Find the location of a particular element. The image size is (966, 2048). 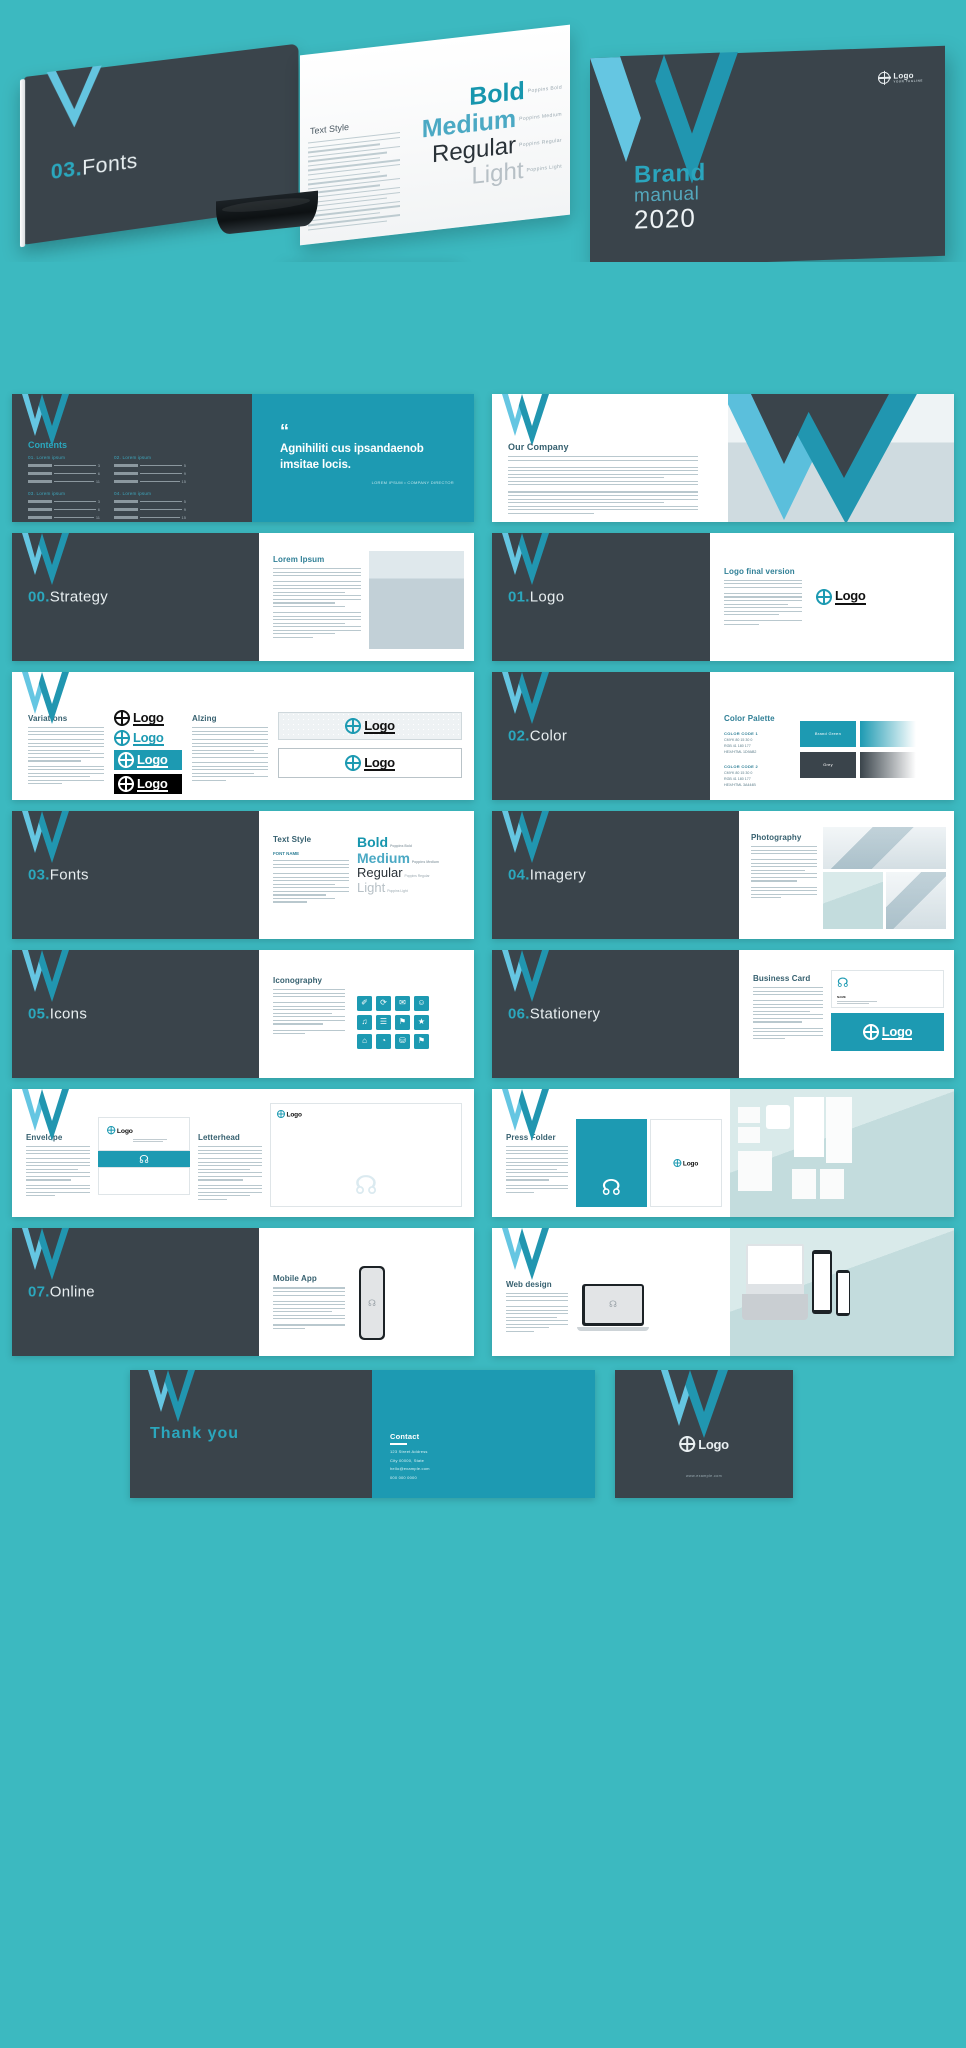

letterhead-heading: Letterhead is located at coordinates (219, 1137).